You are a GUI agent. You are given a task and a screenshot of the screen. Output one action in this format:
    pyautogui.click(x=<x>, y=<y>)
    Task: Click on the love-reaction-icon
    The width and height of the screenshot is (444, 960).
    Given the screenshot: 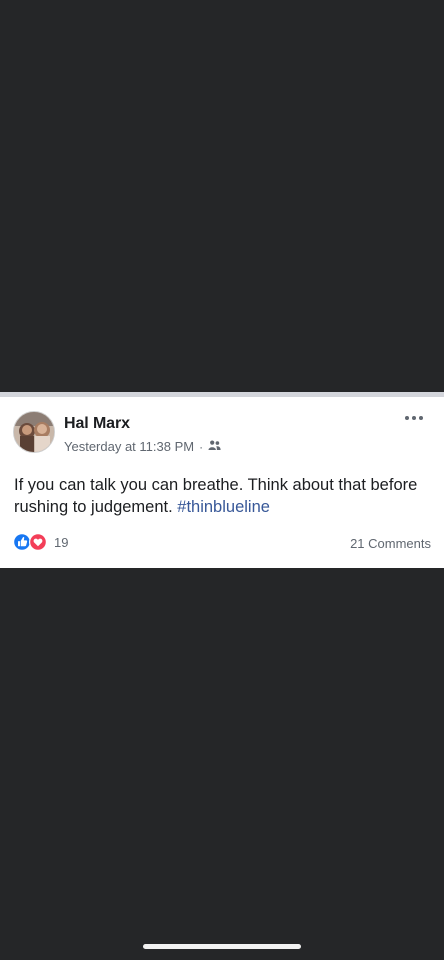 What is the action you would take?
    pyautogui.click(x=38, y=542)
    